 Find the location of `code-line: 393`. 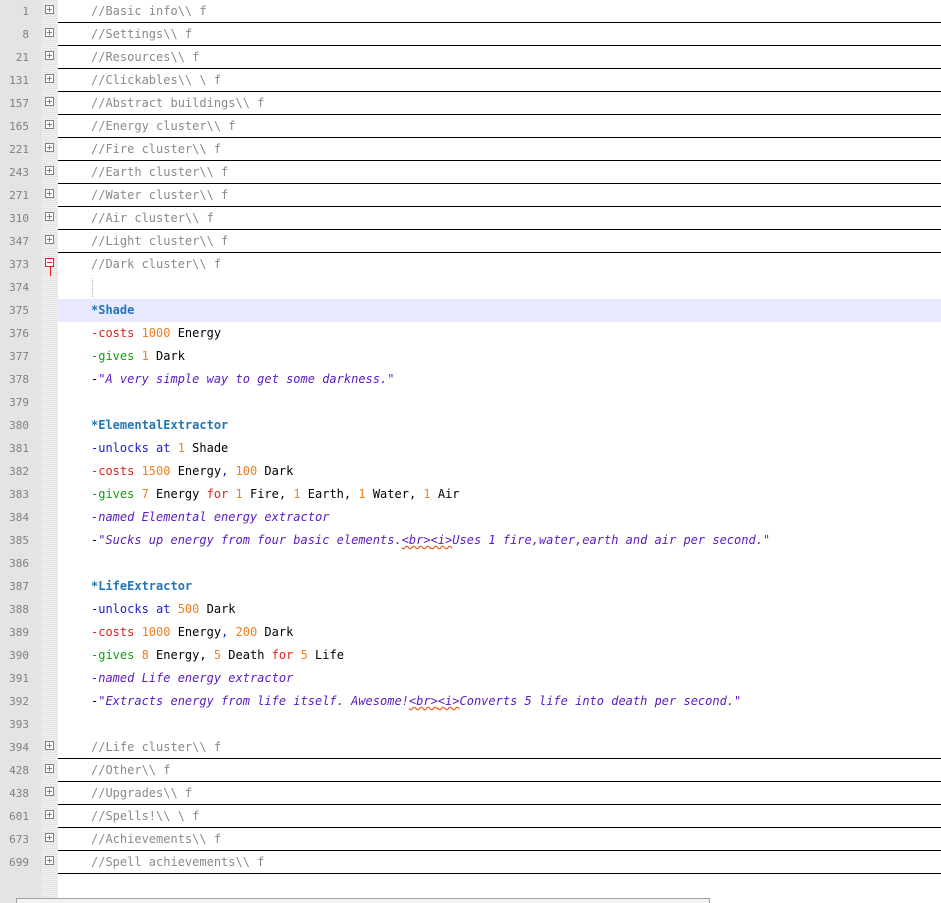

code-line: 393 is located at coordinates (470, 724).